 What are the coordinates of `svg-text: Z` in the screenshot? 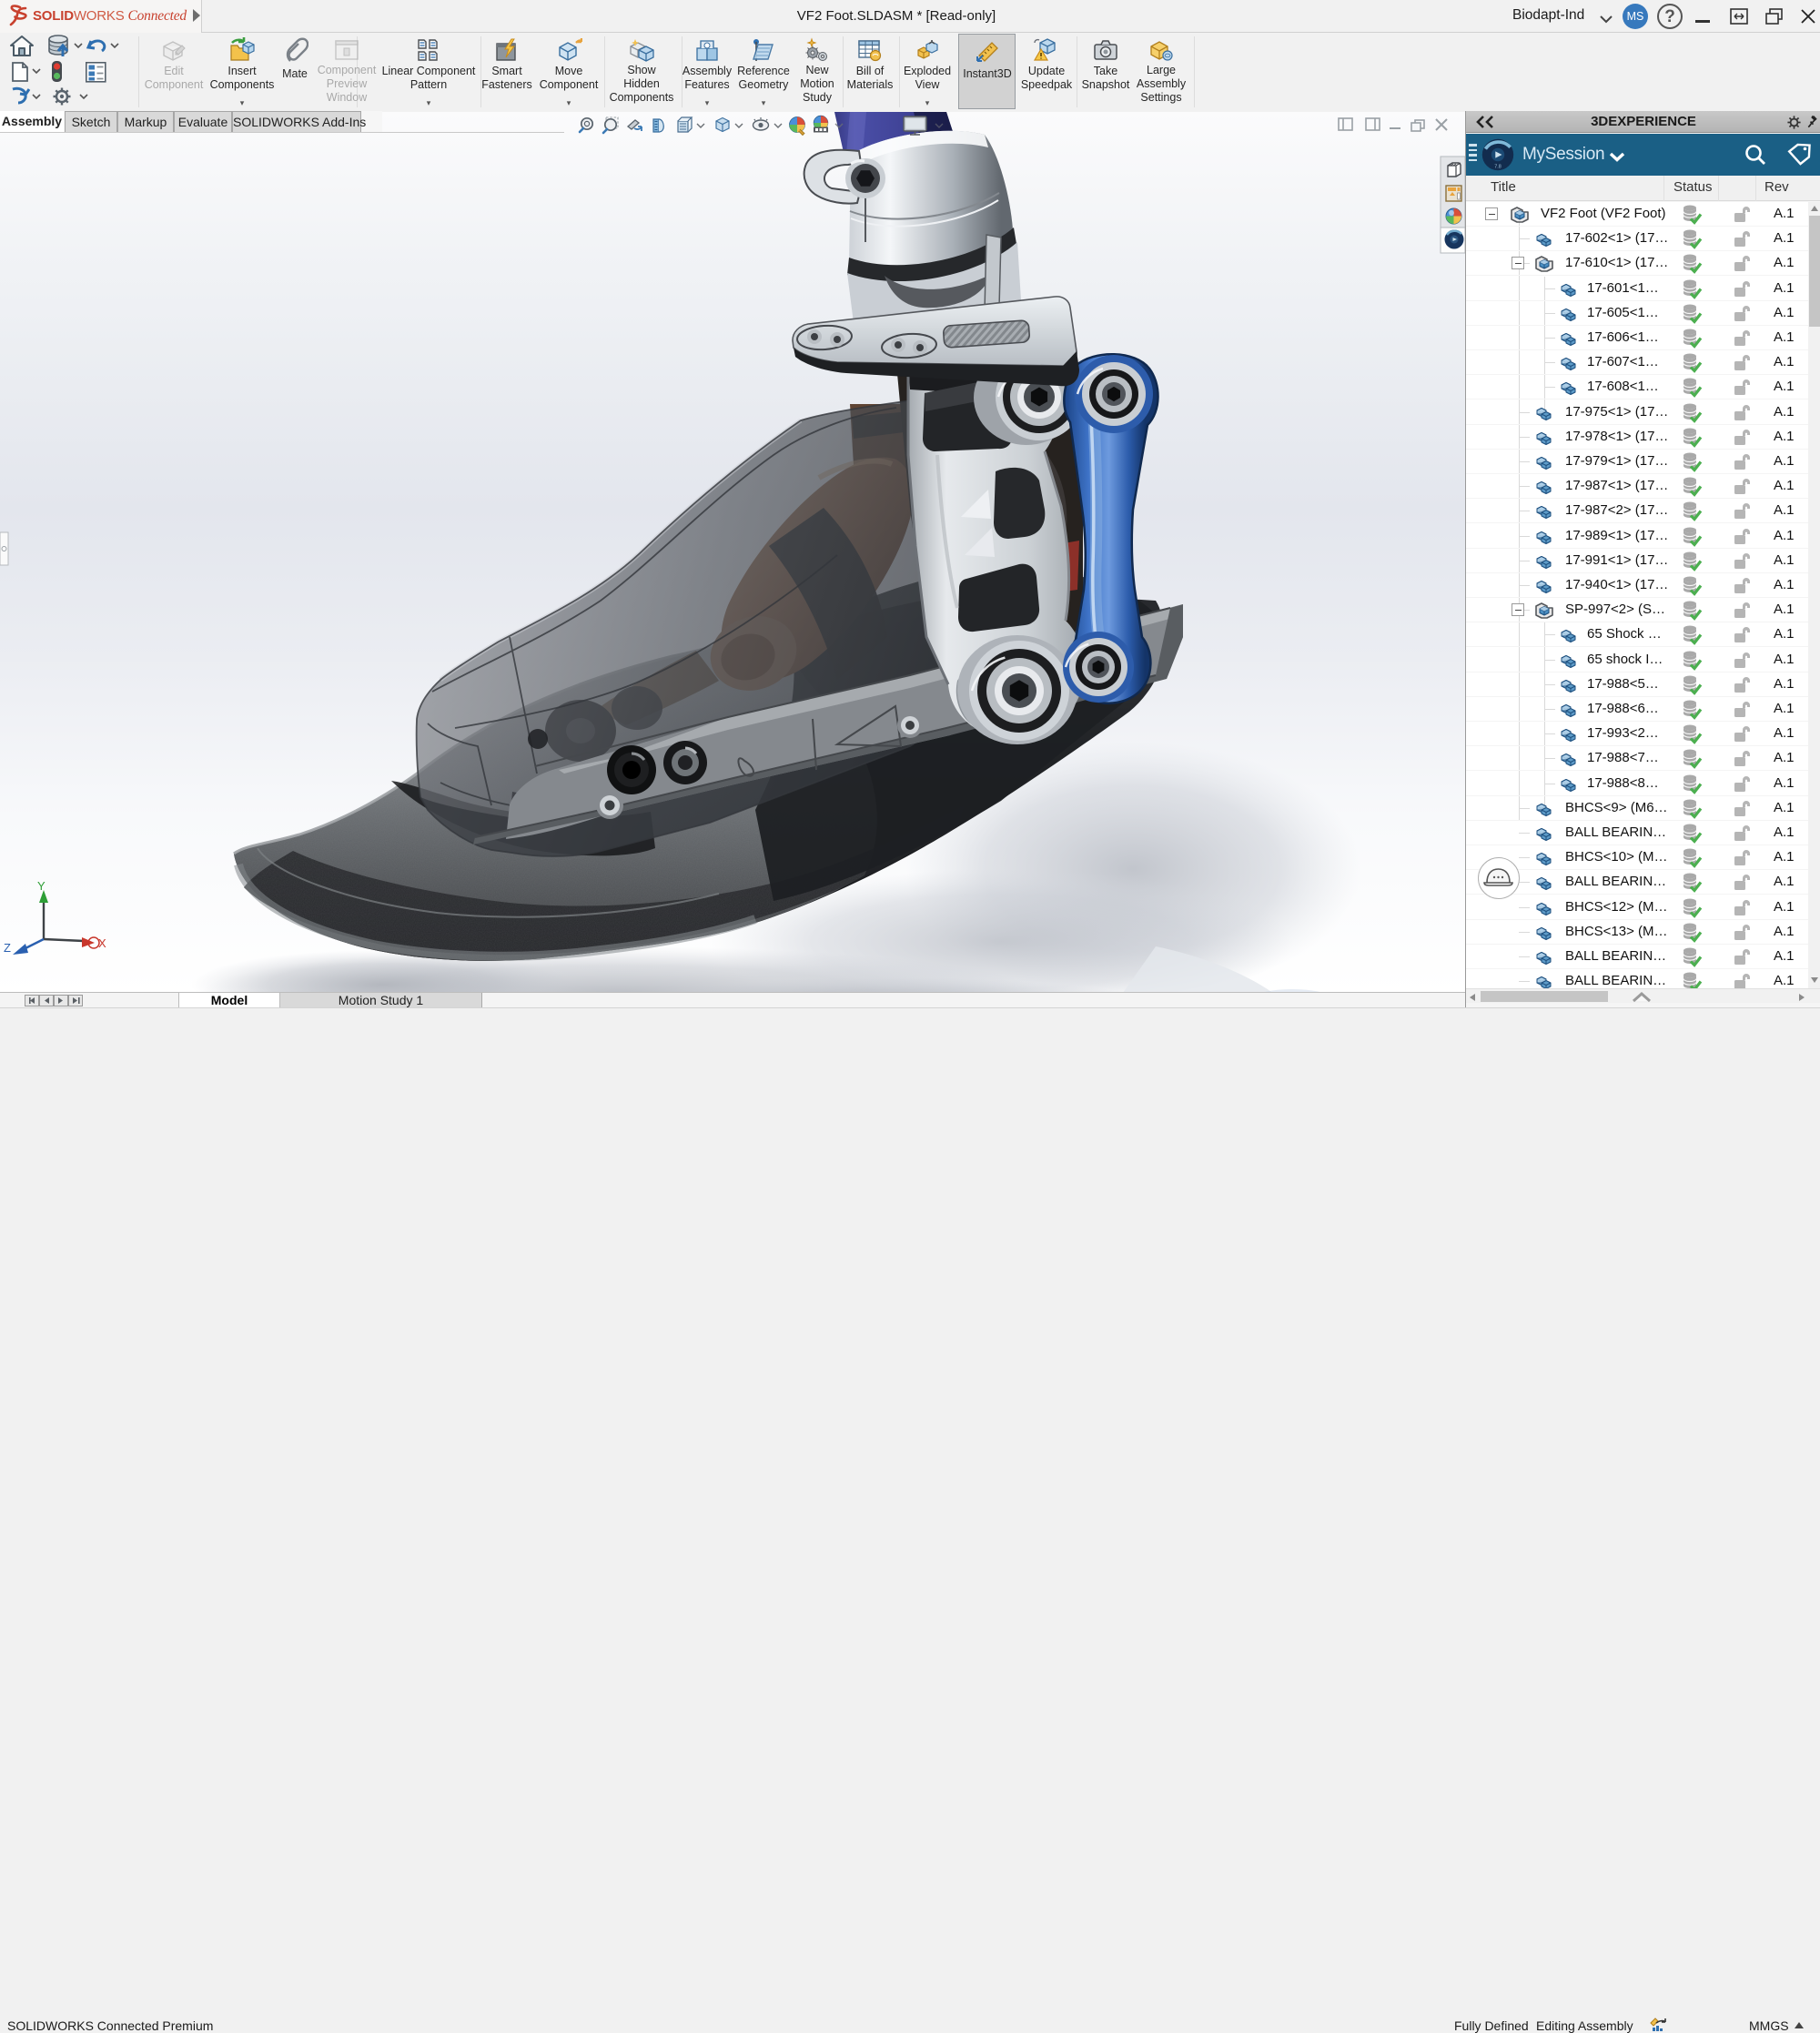 It's located at (8, 948).